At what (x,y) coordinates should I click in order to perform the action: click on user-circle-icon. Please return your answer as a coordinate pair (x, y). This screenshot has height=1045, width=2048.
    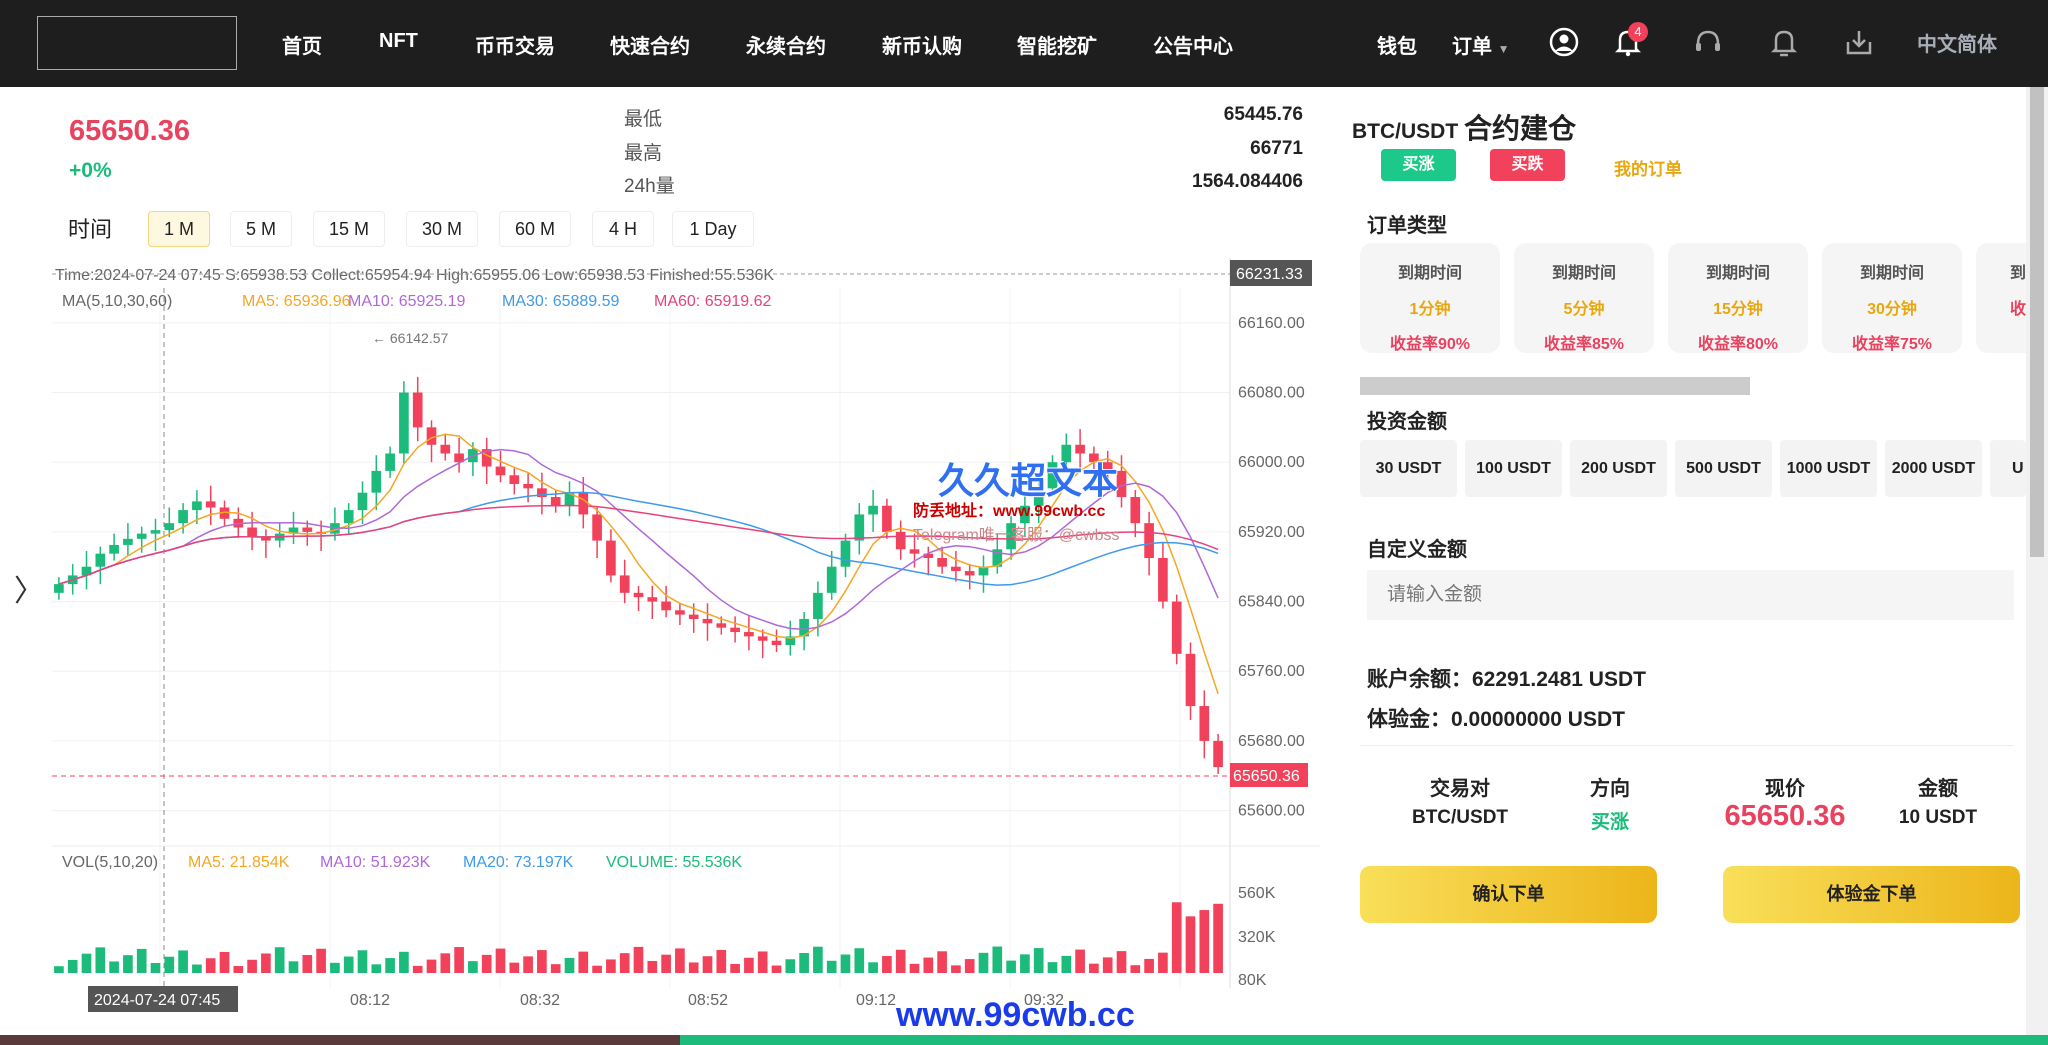
    Looking at the image, I should click on (1564, 42).